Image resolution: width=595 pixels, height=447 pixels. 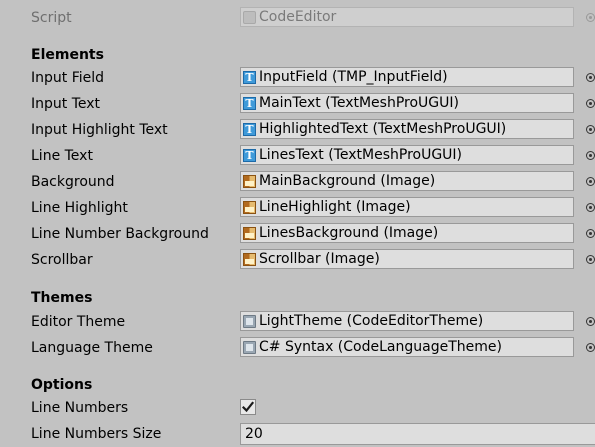 I want to click on field-label: Line Numbers Size, so click(x=96, y=434).